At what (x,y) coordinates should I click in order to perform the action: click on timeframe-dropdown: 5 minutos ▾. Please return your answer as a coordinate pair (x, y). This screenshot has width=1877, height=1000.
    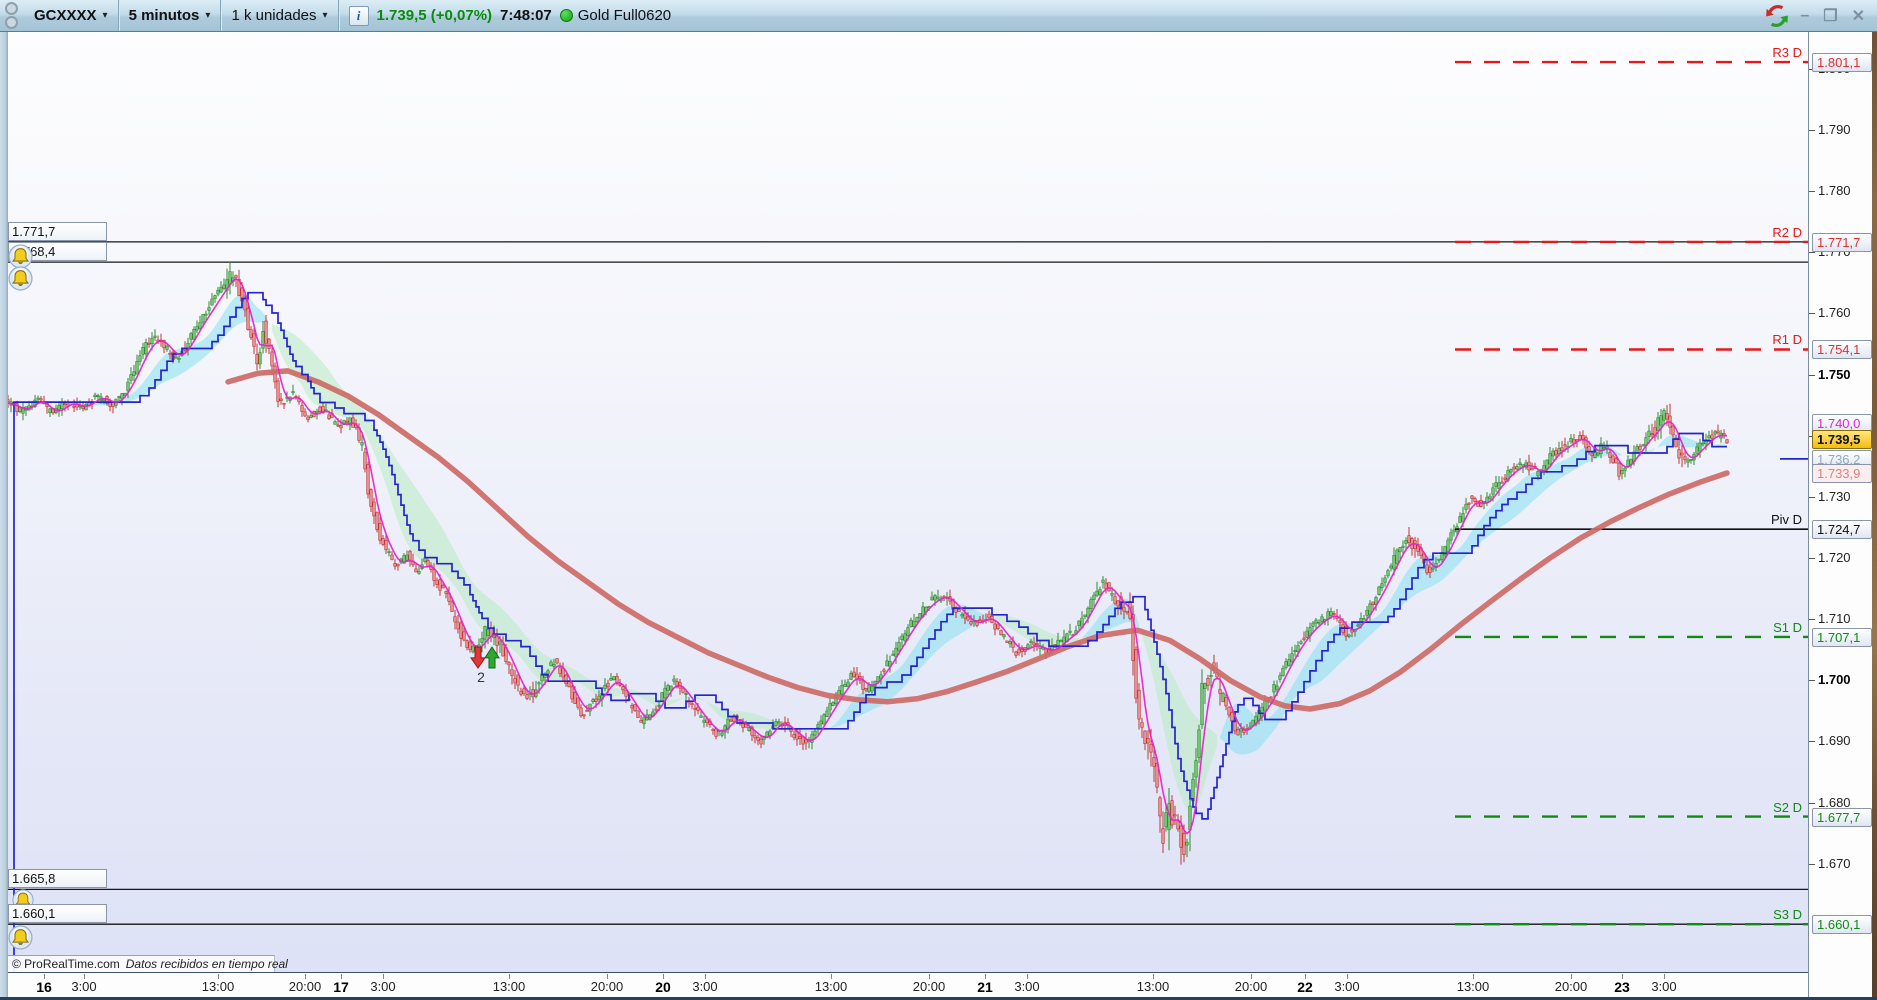
    Looking at the image, I should click on (170, 15).